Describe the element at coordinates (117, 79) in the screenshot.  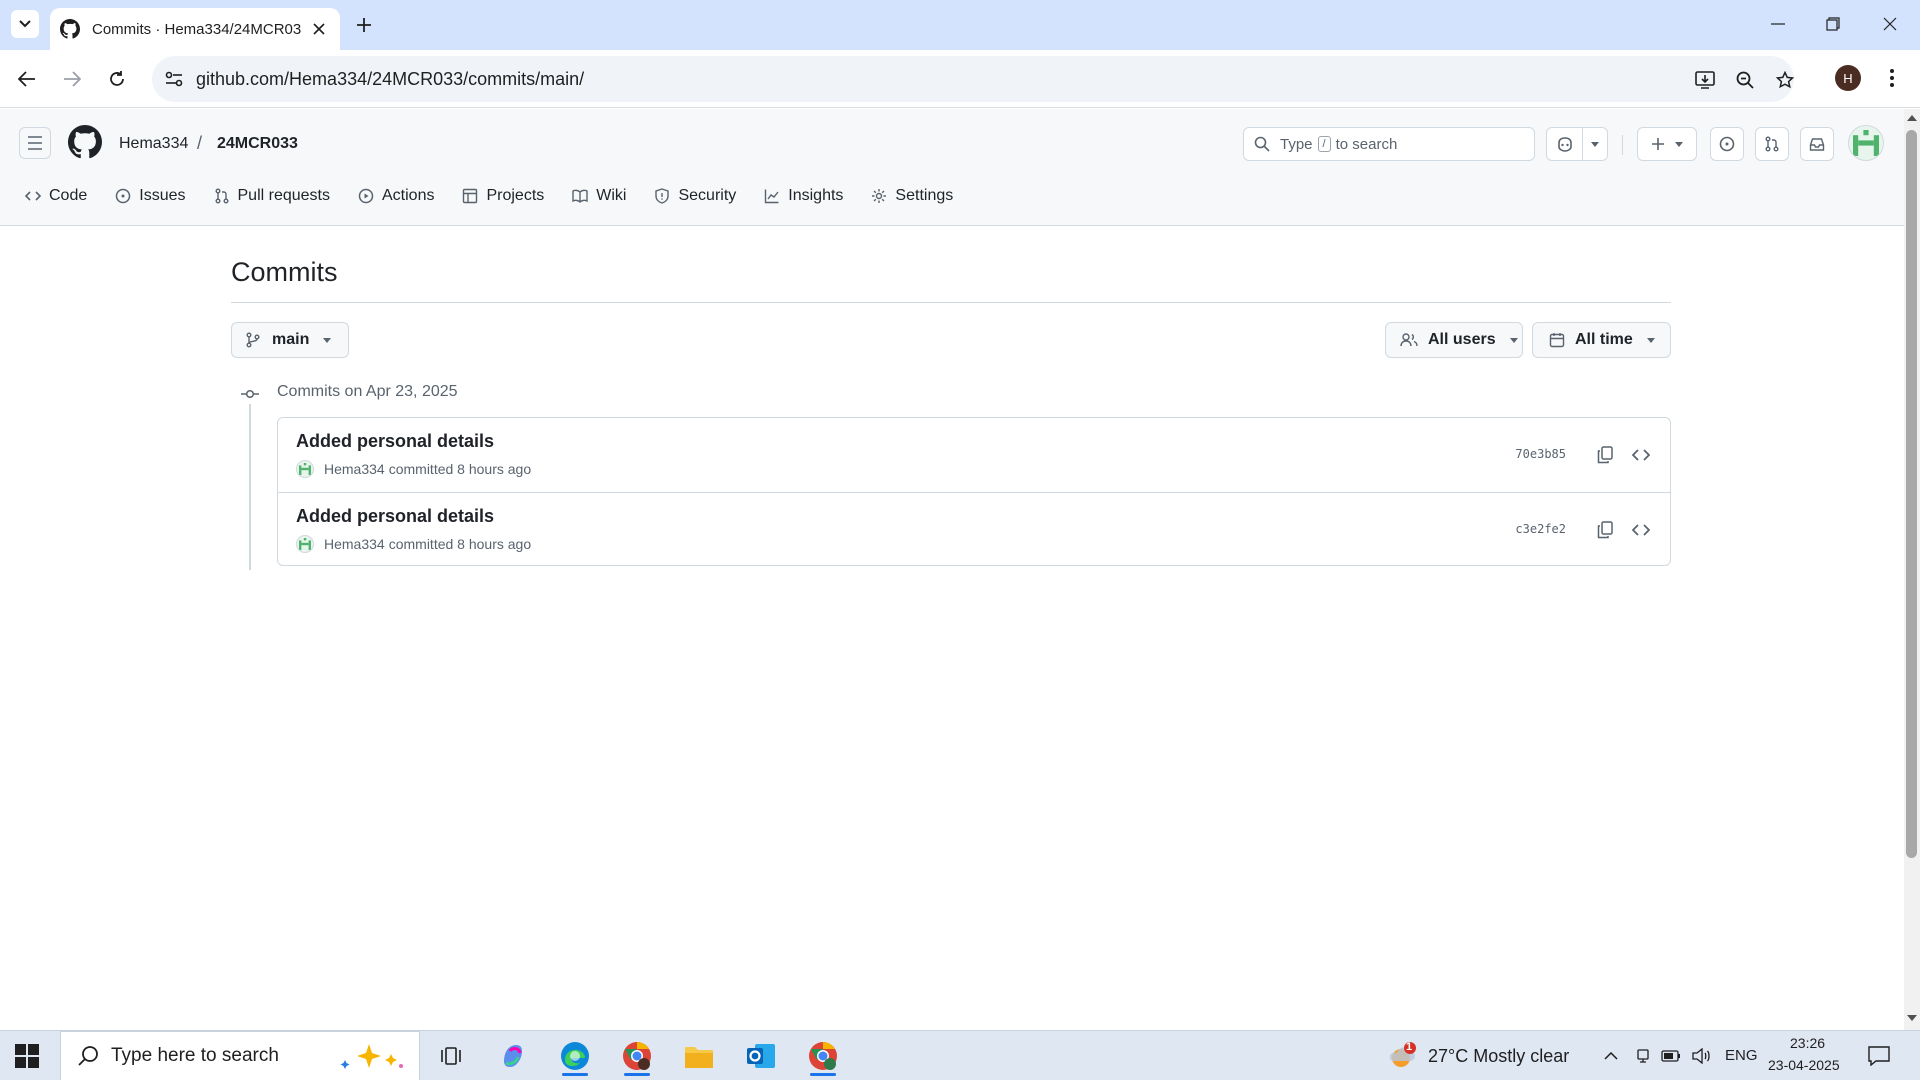
I see `reload-button` at that location.